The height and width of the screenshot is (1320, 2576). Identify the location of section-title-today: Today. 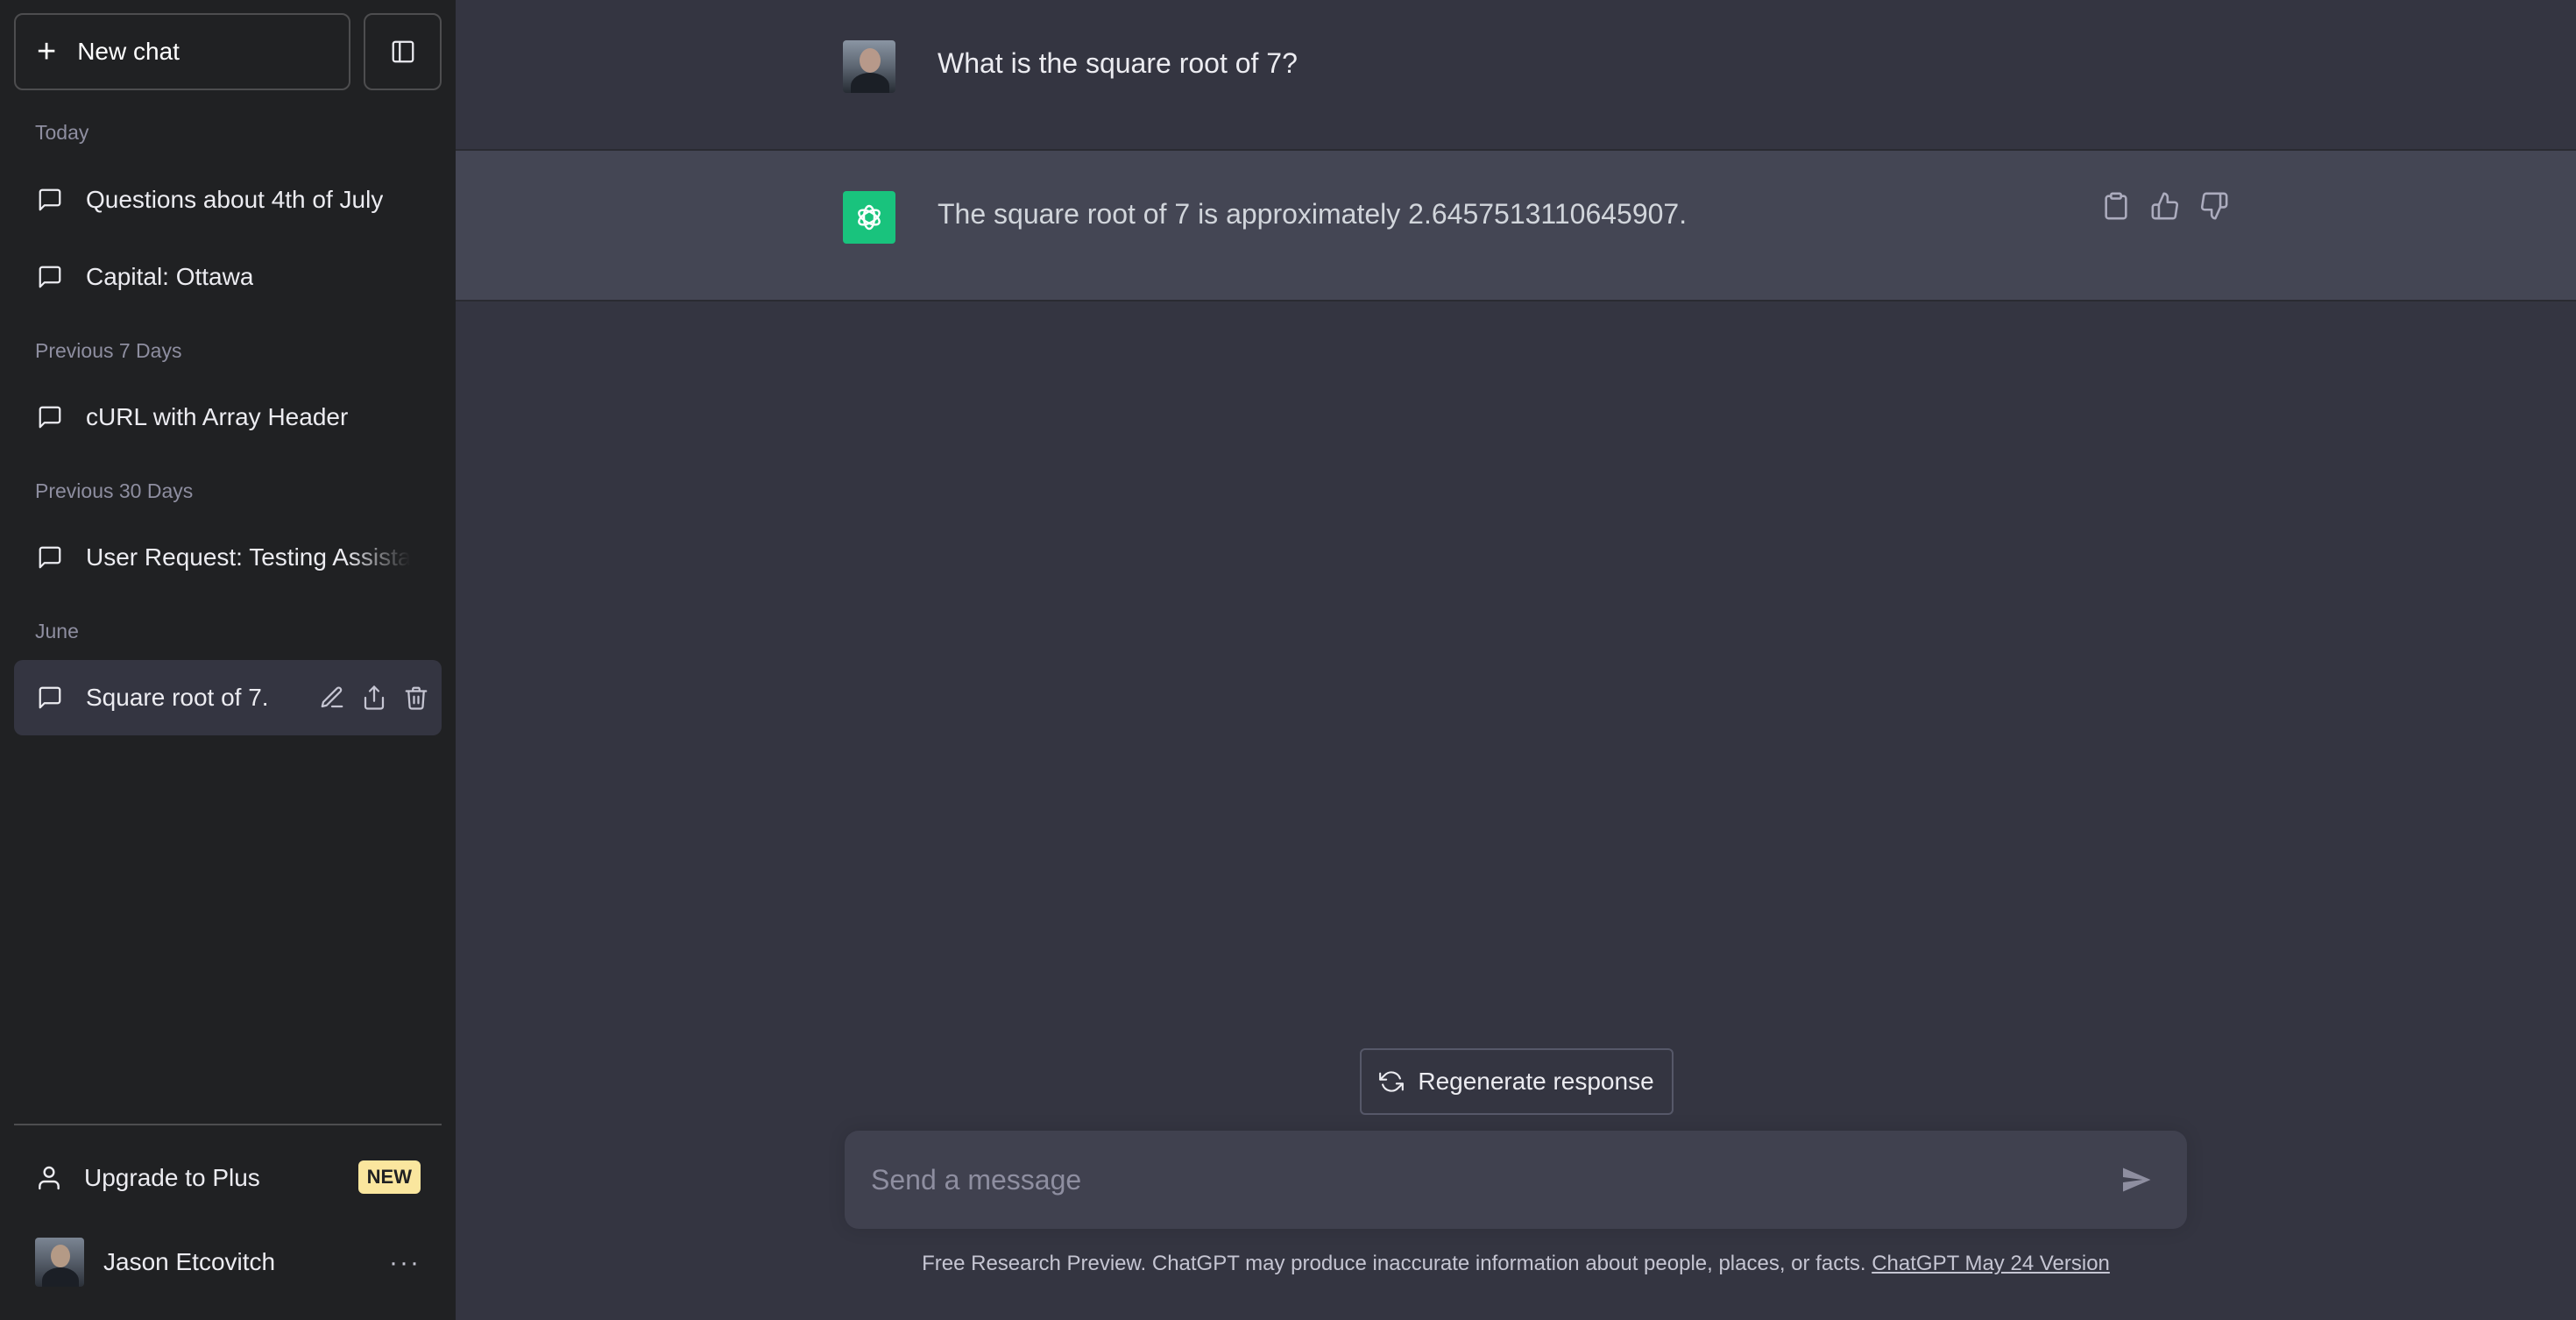
(62, 132).